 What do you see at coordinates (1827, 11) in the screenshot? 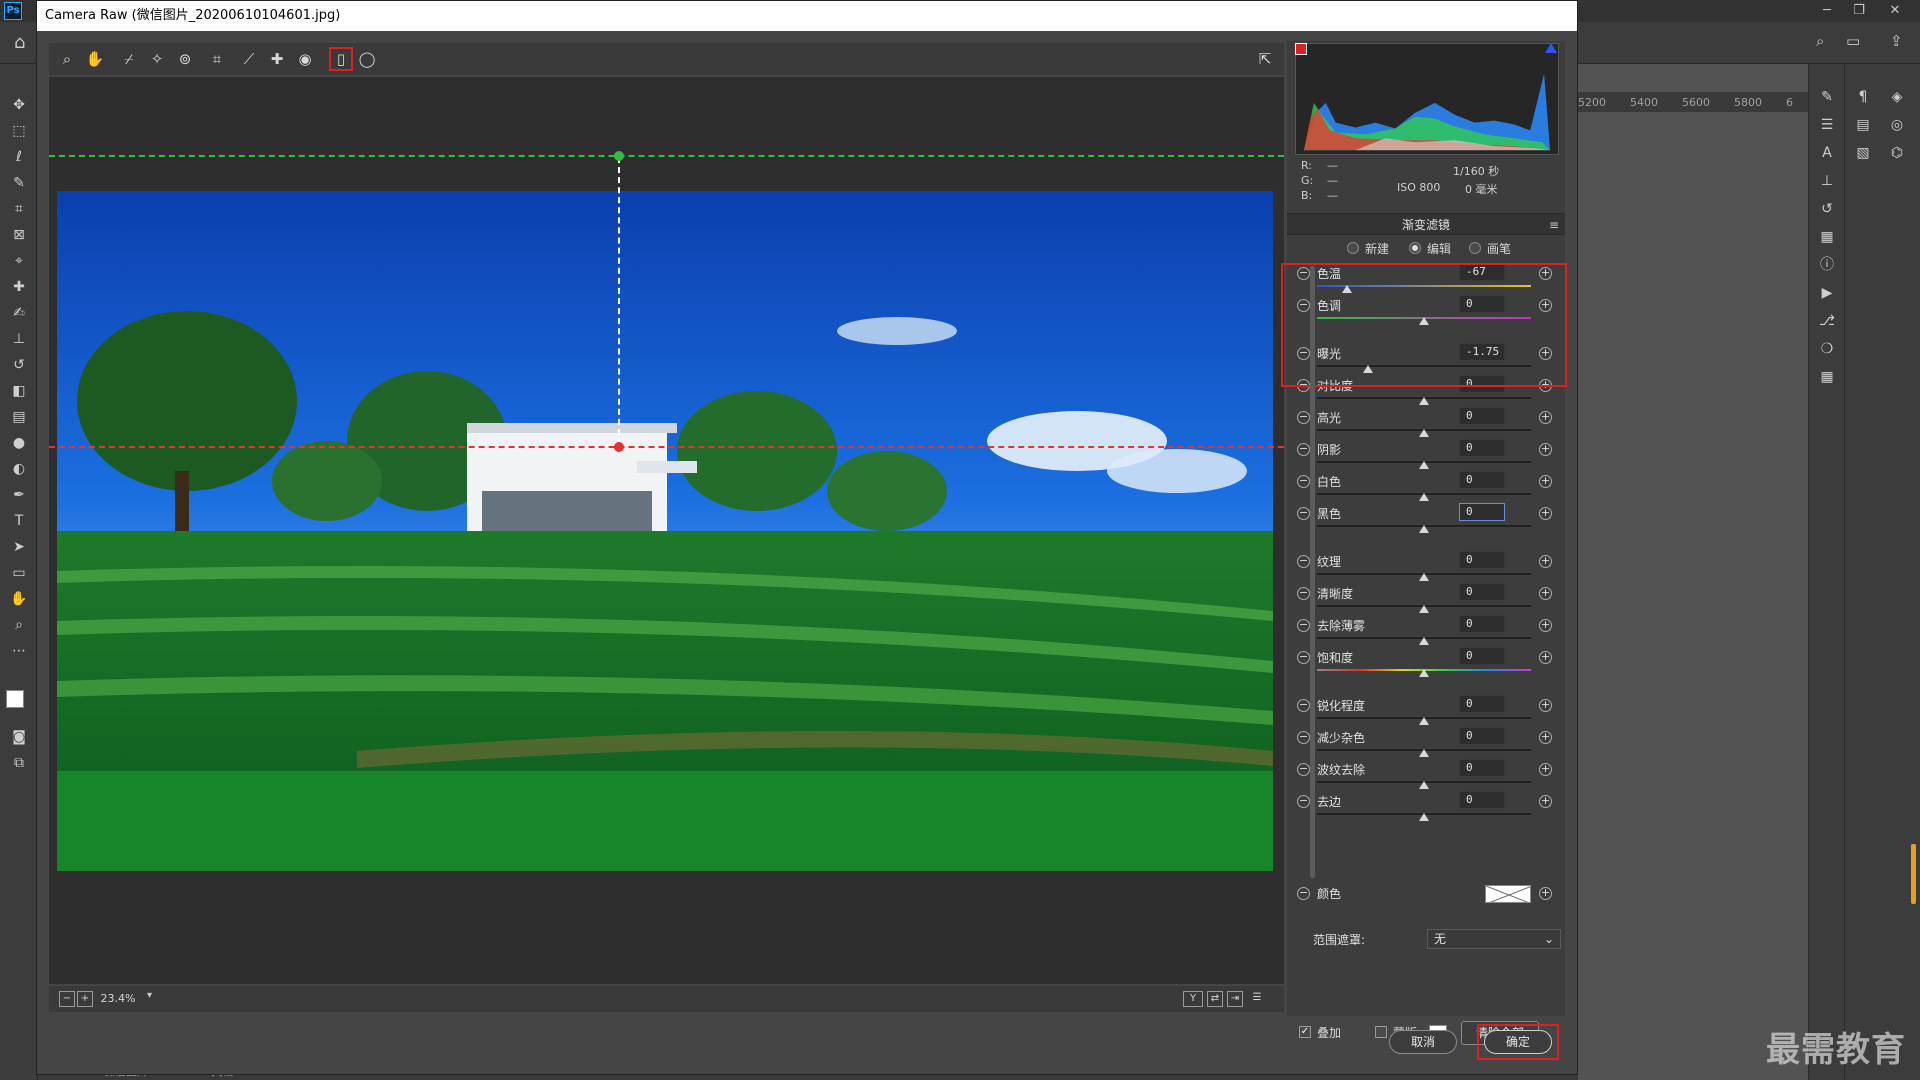
I see `minimize-button: ─` at bounding box center [1827, 11].